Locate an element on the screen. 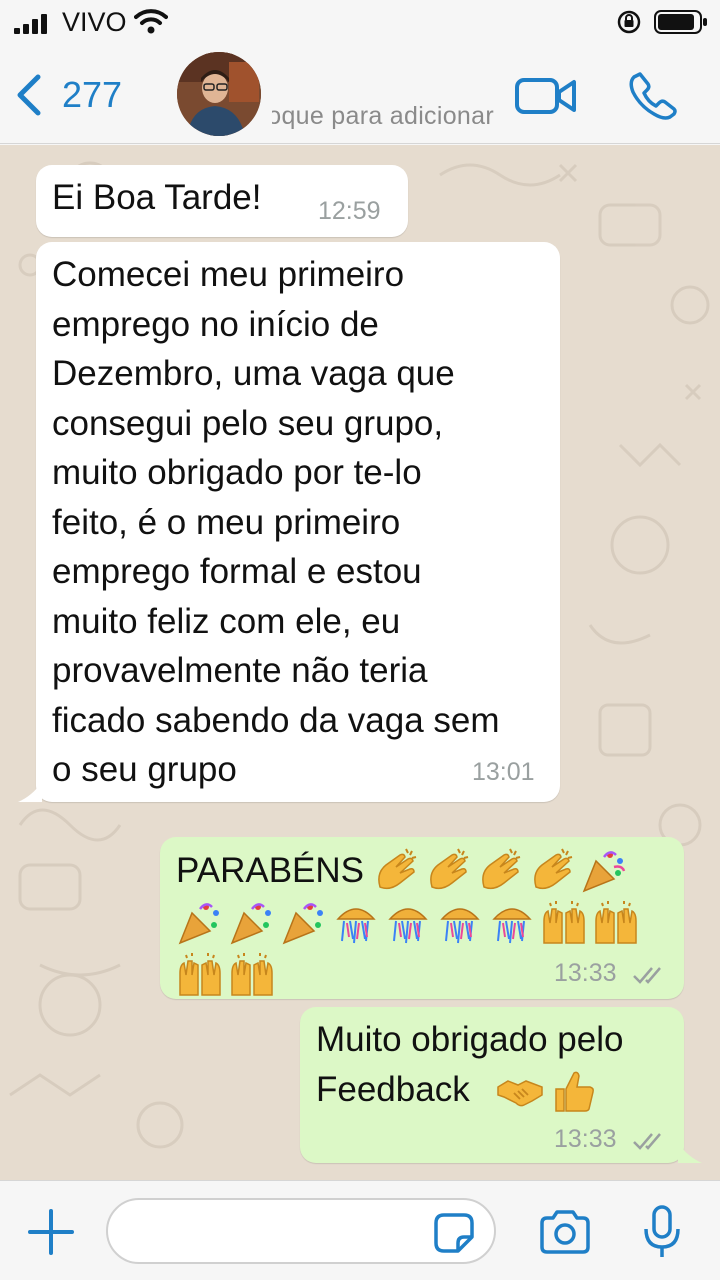  message-text: Ei Boa Tarde! is located at coordinates (157, 197).